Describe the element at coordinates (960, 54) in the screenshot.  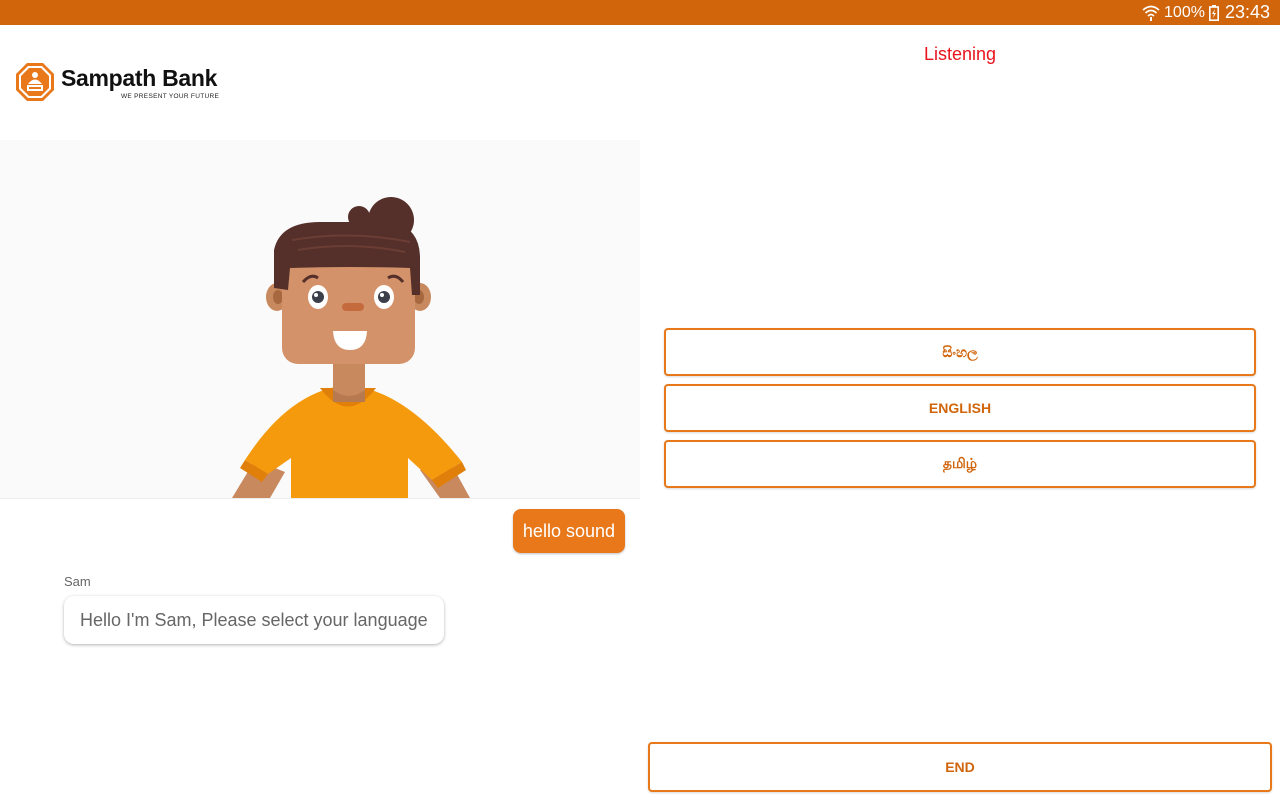
I see `listening-status: Listening` at that location.